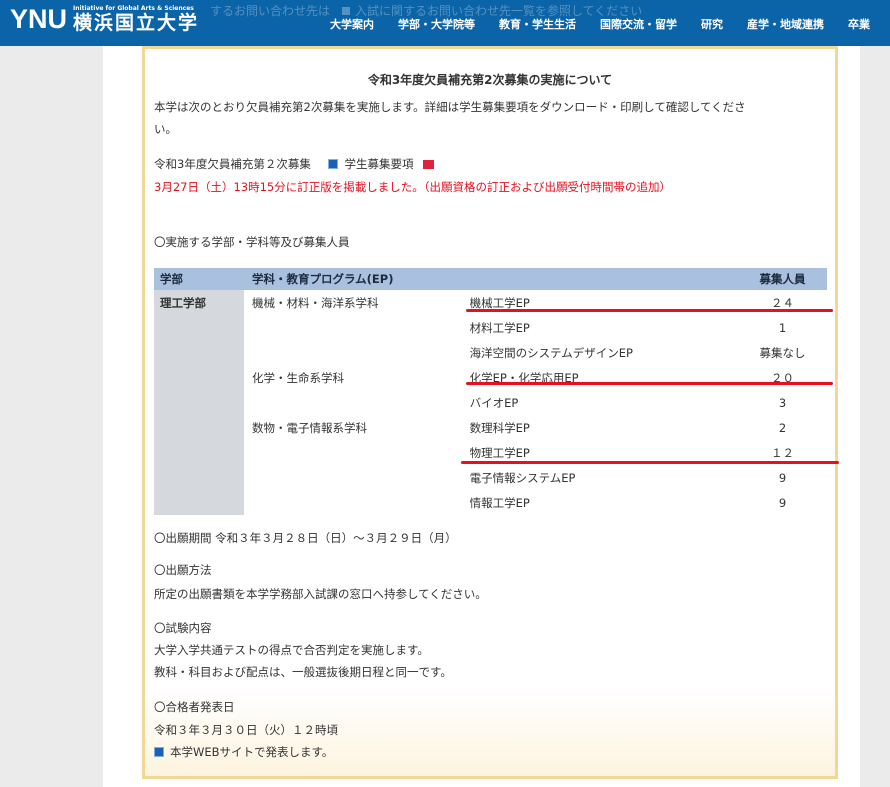 This screenshot has height=787, width=890. Describe the element at coordinates (183, 570) in the screenshot. I see `method-heading: 〇出願方法` at that location.